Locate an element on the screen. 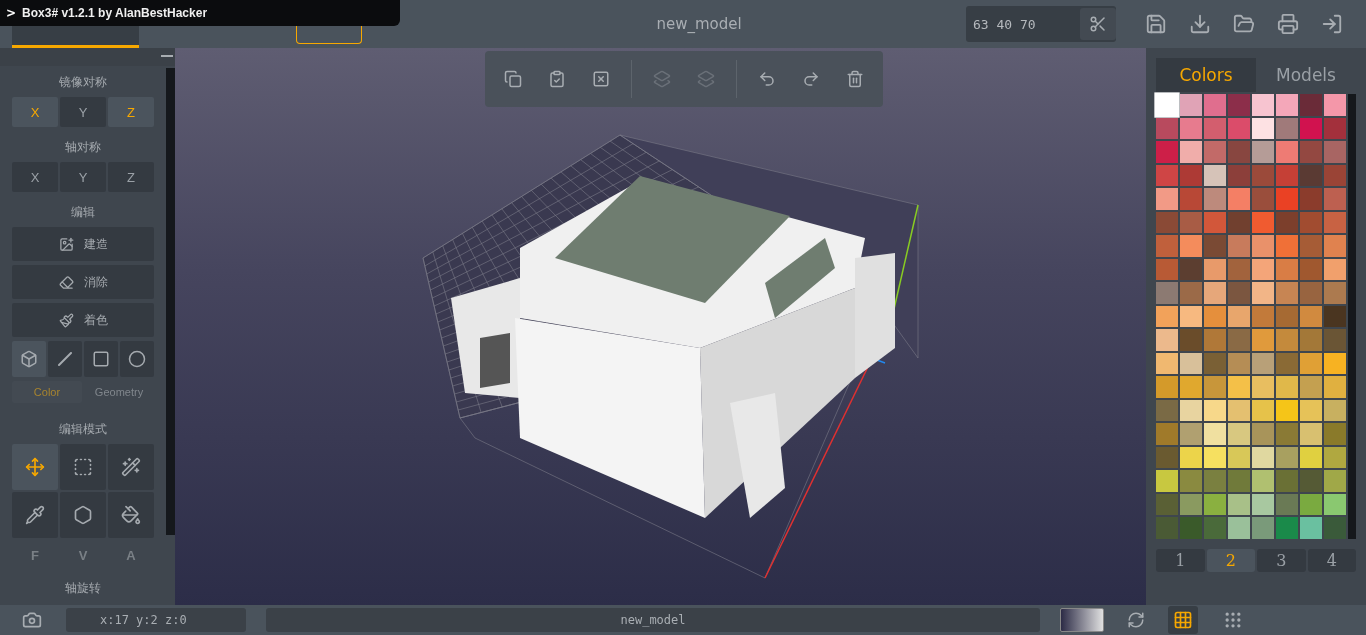 The height and width of the screenshot is (635, 1366). coordinates-field: x:17 y:2 z:0 is located at coordinates (156, 620).